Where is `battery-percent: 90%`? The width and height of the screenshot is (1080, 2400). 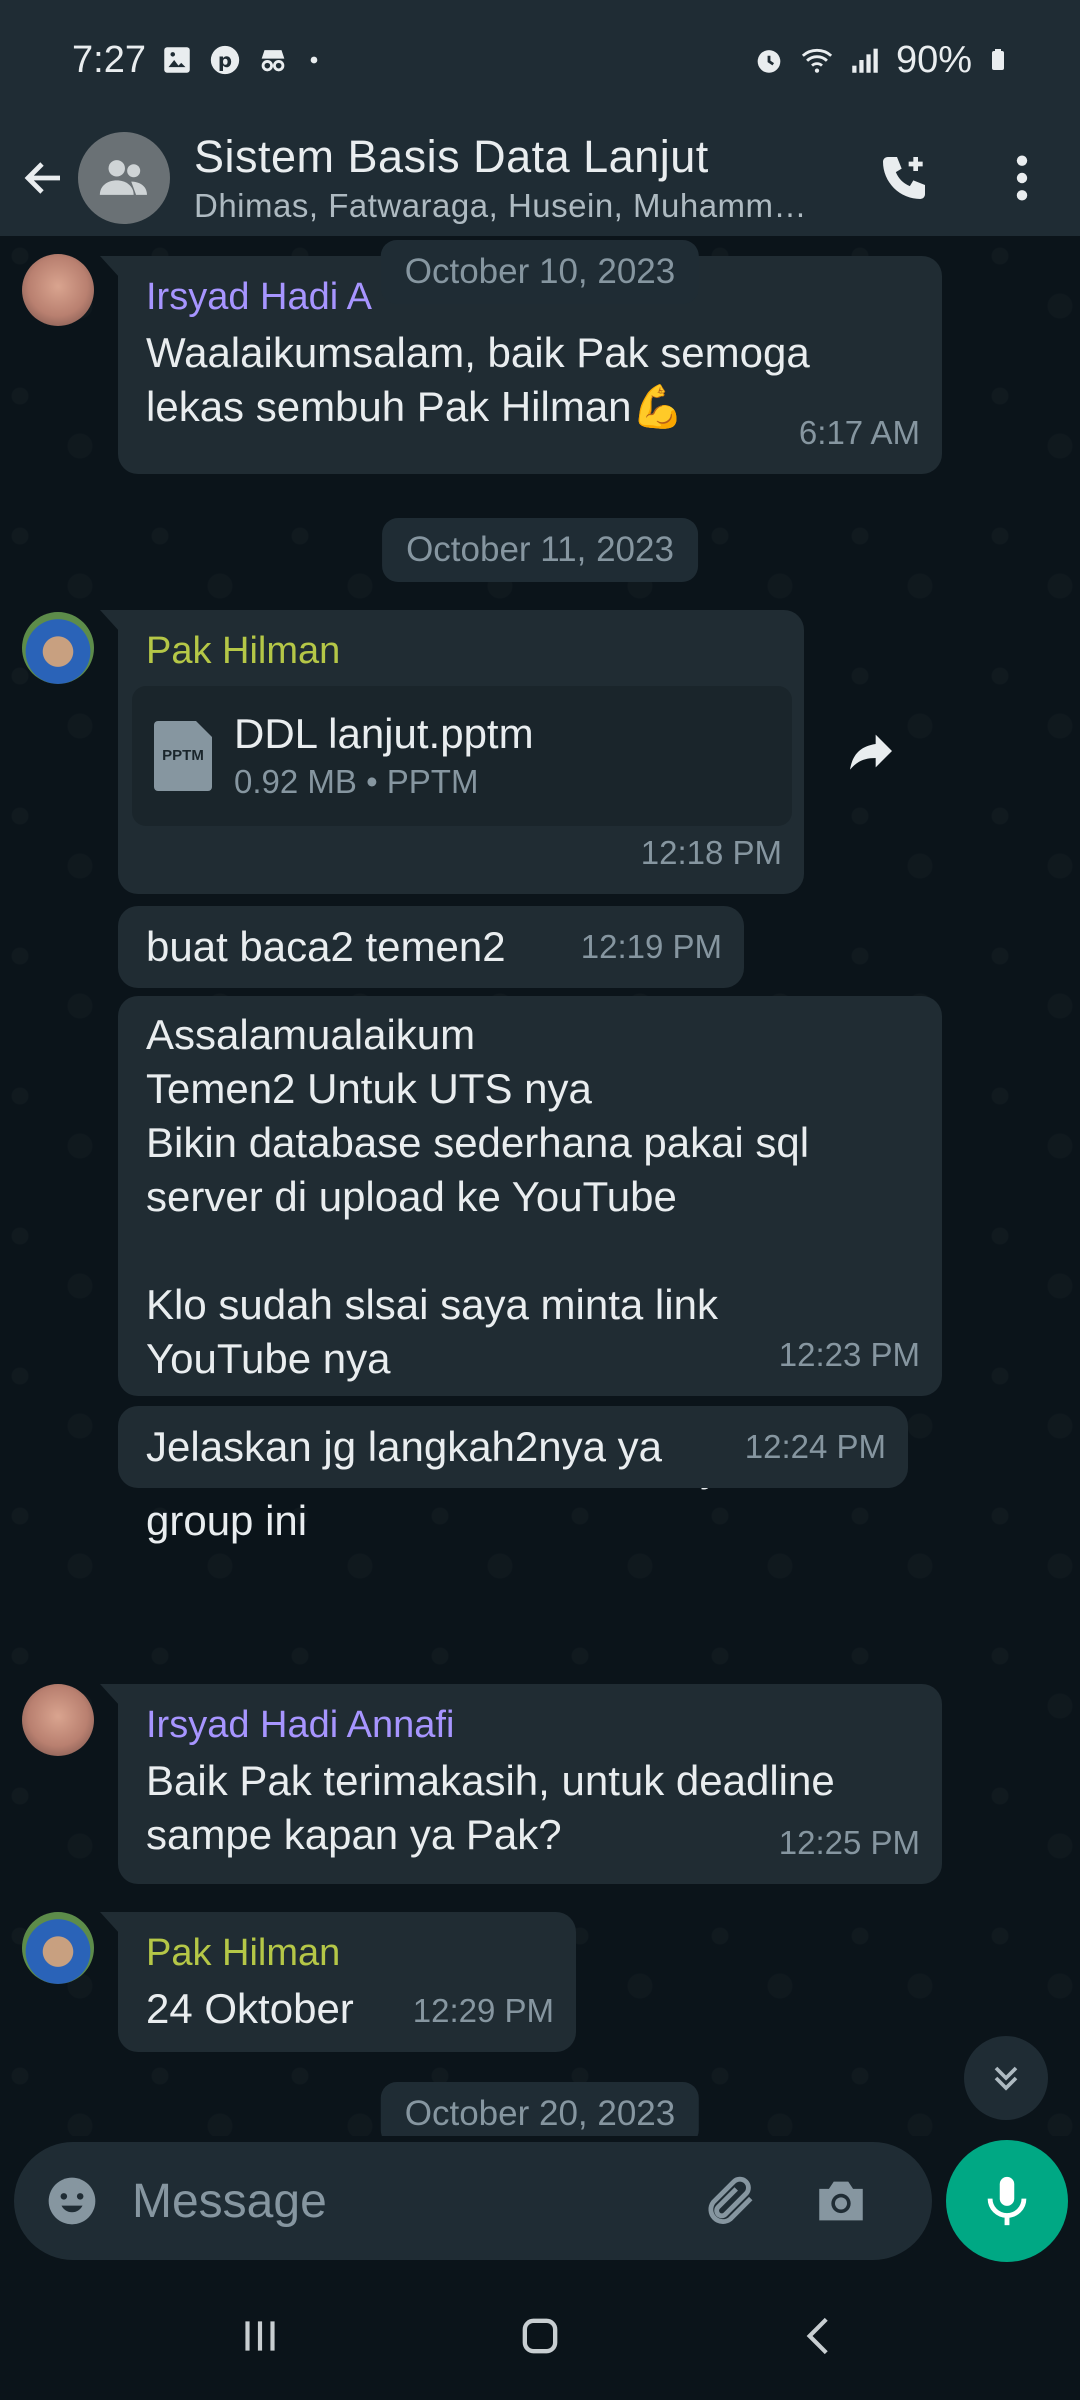
battery-percent: 90% is located at coordinates (933, 59).